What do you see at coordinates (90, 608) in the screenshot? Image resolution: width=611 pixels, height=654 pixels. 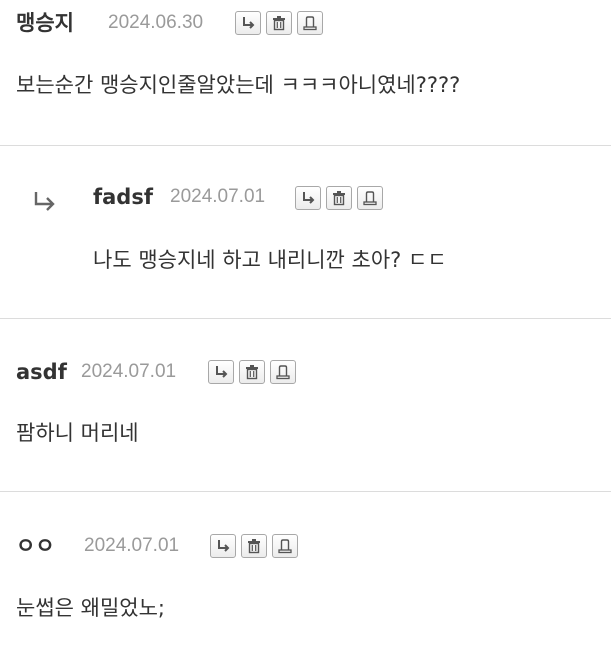 I see `comment-text: 눈썹은 왜밀었노;` at bounding box center [90, 608].